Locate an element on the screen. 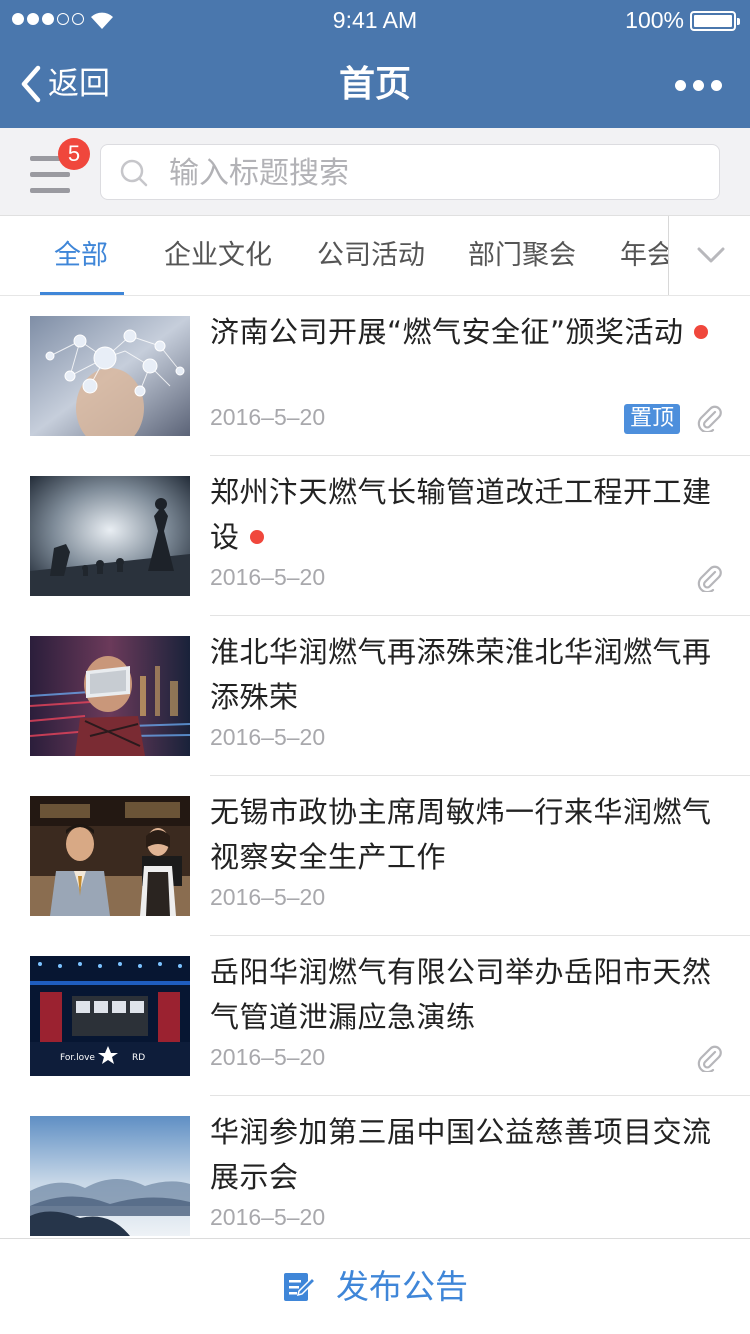 This screenshot has width=750, height=1334. pinned-badge: 置顶 is located at coordinates (652, 419).